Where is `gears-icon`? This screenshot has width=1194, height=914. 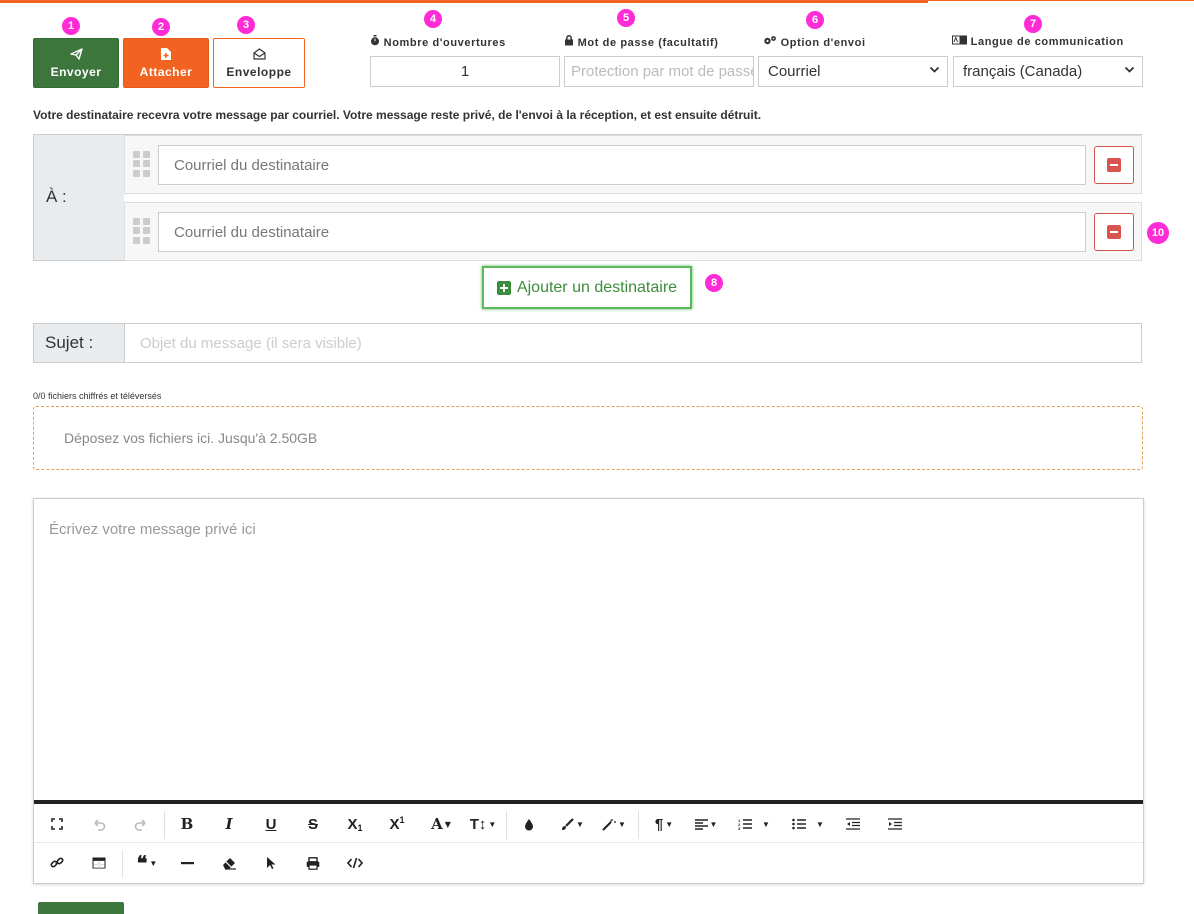 gears-icon is located at coordinates (772, 42).